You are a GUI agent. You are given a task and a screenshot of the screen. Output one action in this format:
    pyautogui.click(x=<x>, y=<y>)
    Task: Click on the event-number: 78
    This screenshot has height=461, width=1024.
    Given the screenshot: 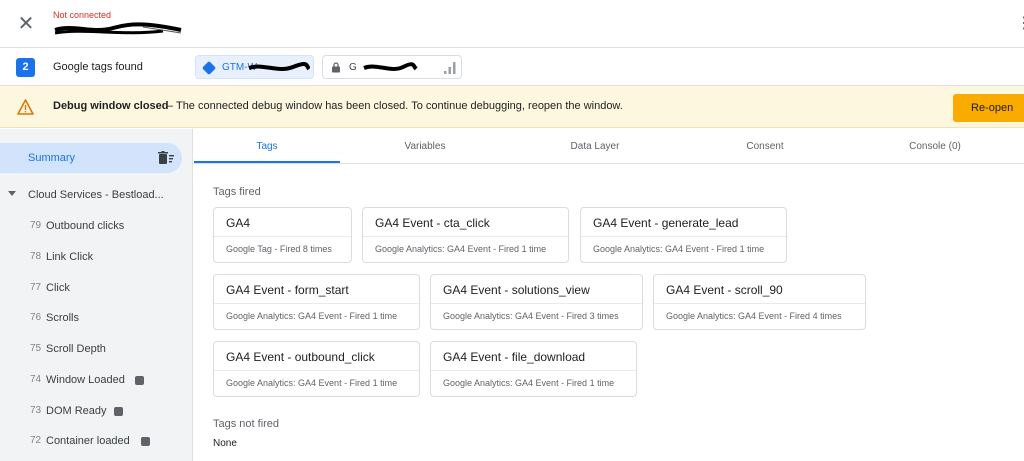 What is the action you would take?
    pyautogui.click(x=36, y=256)
    